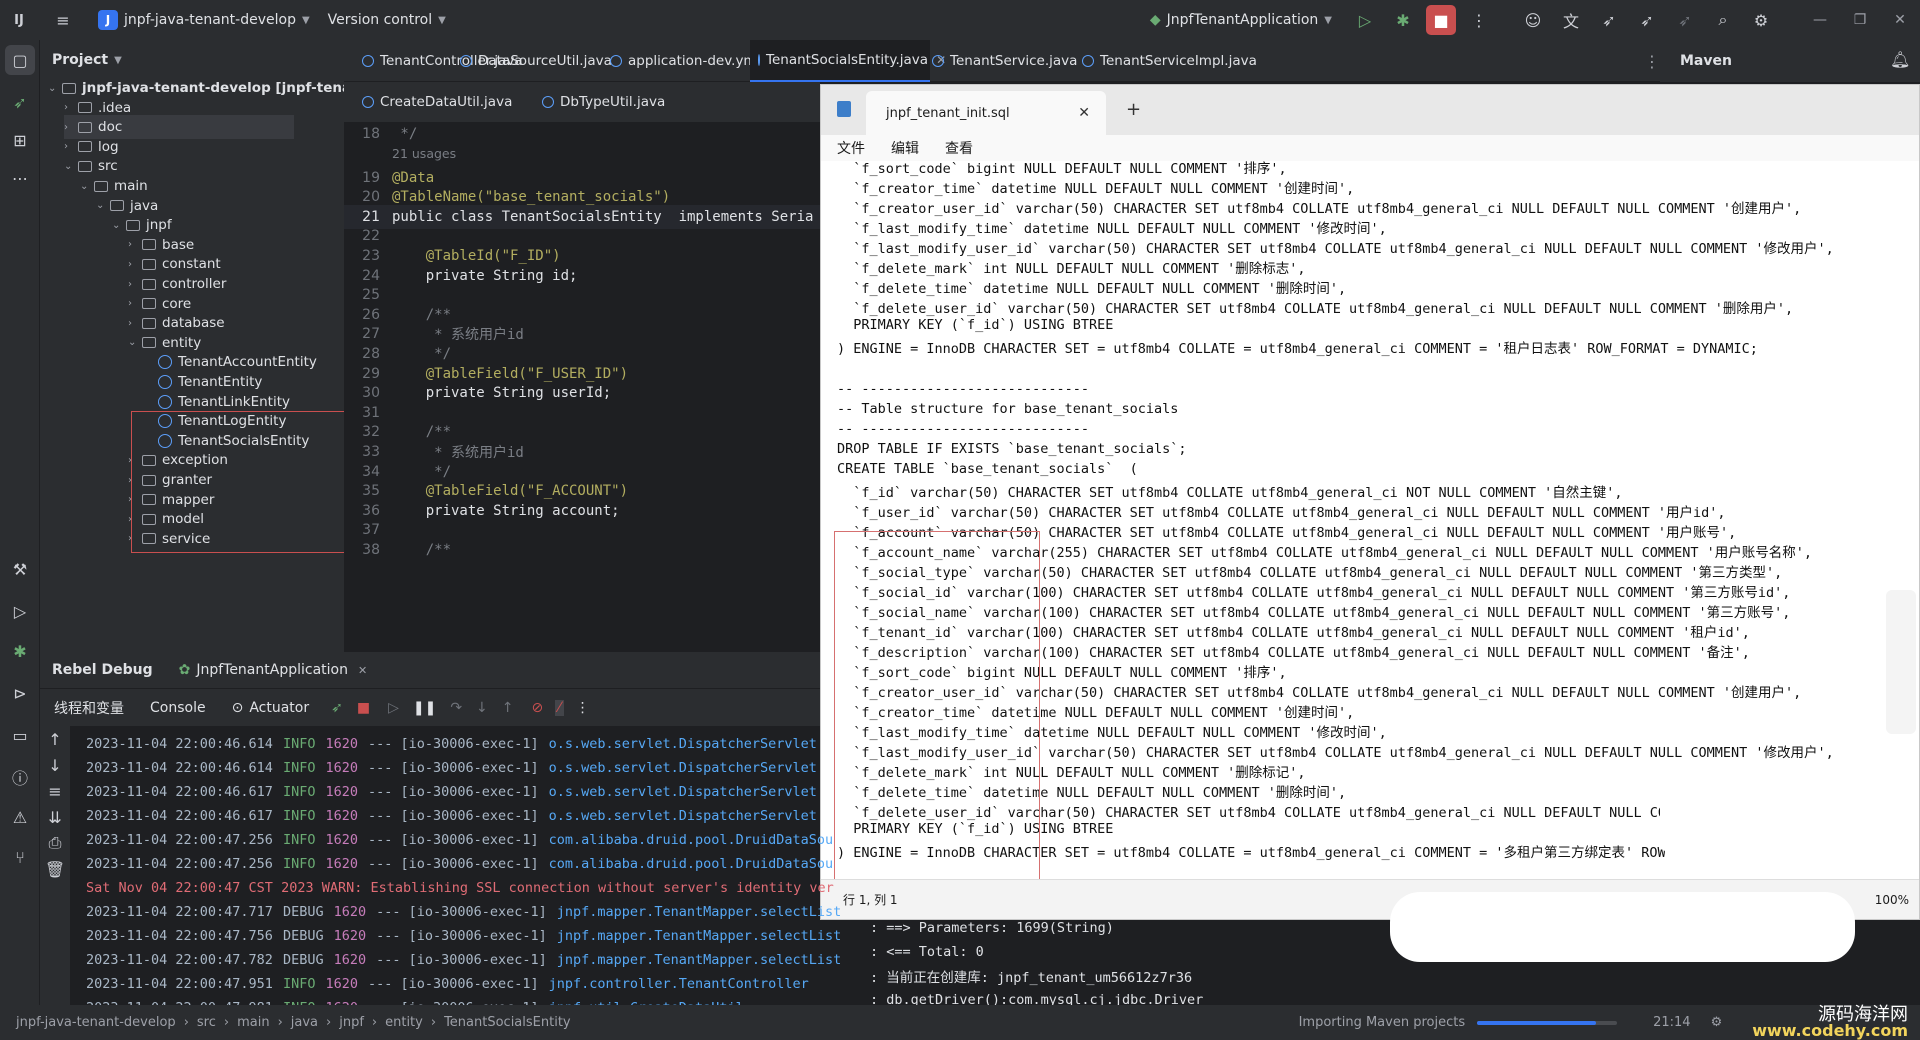 This screenshot has width=1920, height=1040. What do you see at coordinates (986, 113) in the screenshot?
I see `notepad-tab: jnpf_tenant_init.sql ✕` at bounding box center [986, 113].